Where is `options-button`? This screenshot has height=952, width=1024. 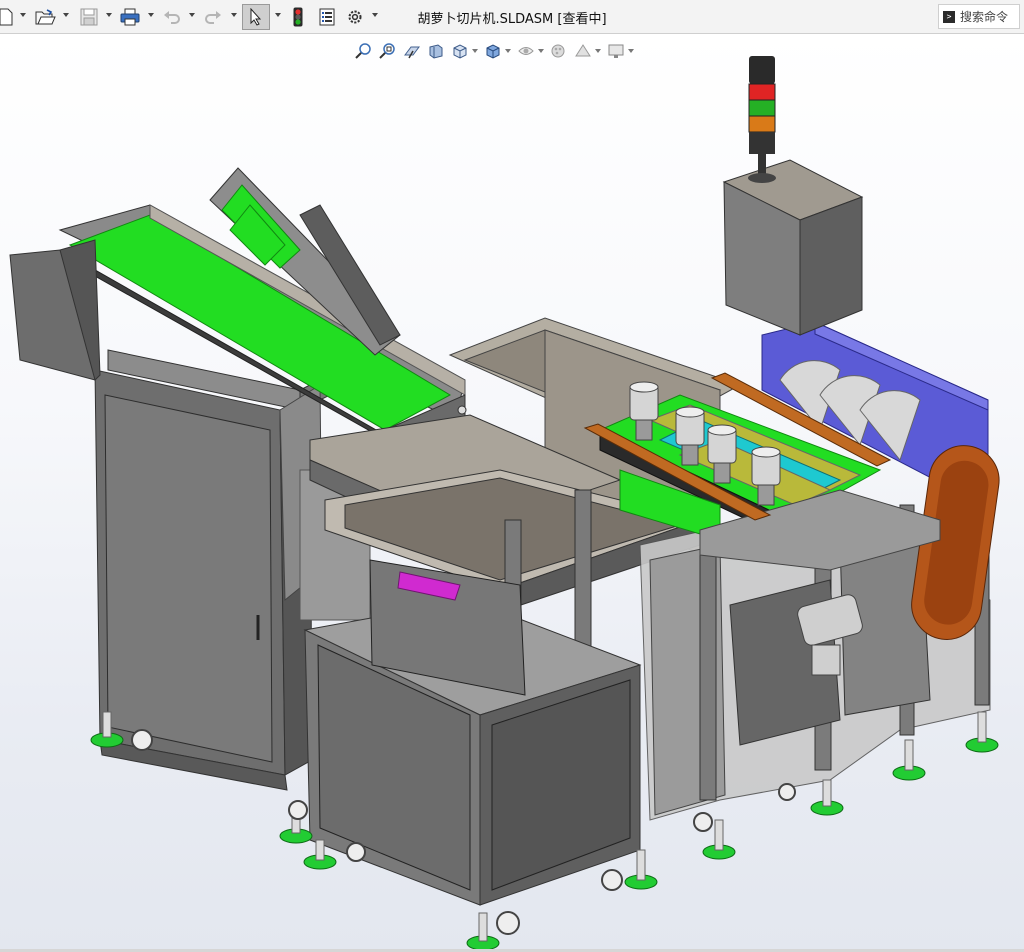
options-button is located at coordinates (355, 17).